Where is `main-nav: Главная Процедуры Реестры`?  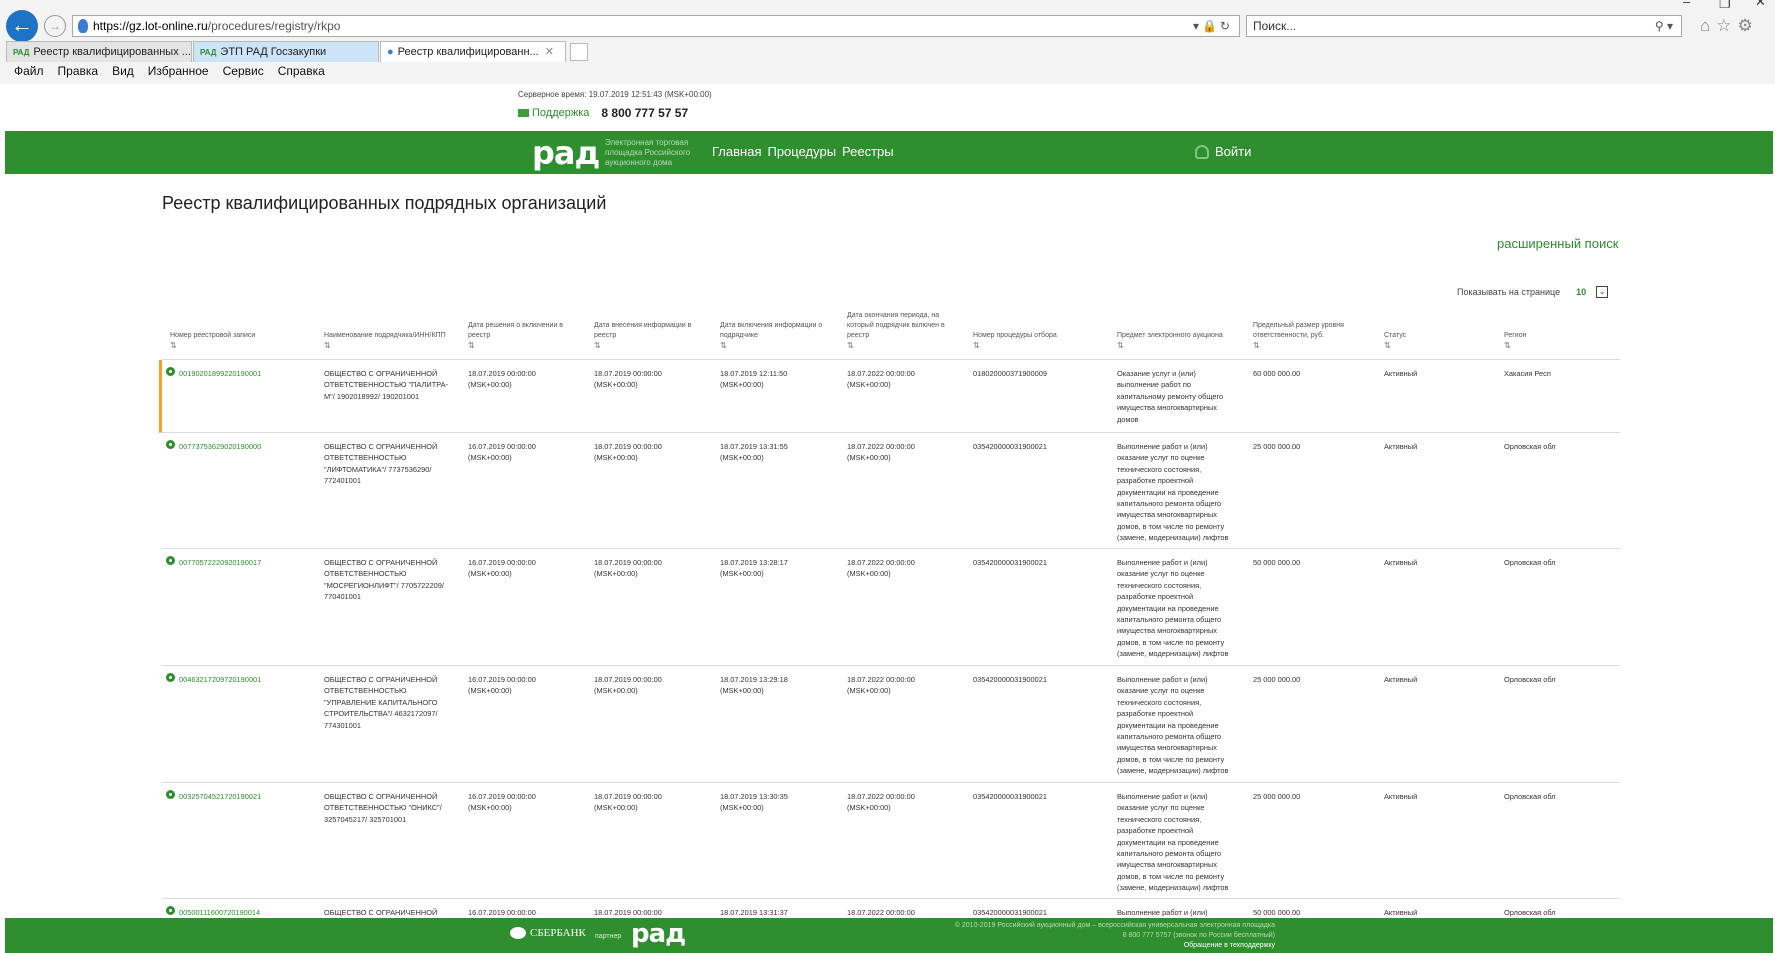
main-nav: Главная Процедуры Реестры is located at coordinates (803, 151).